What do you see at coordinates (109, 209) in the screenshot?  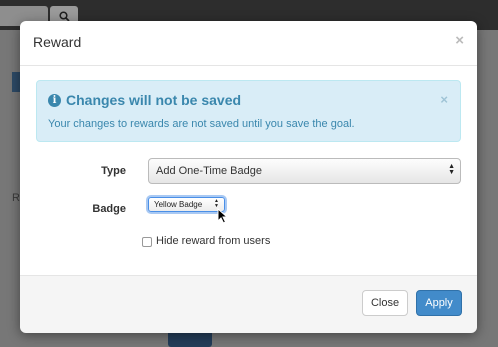 I see `badge-label: Badge` at bounding box center [109, 209].